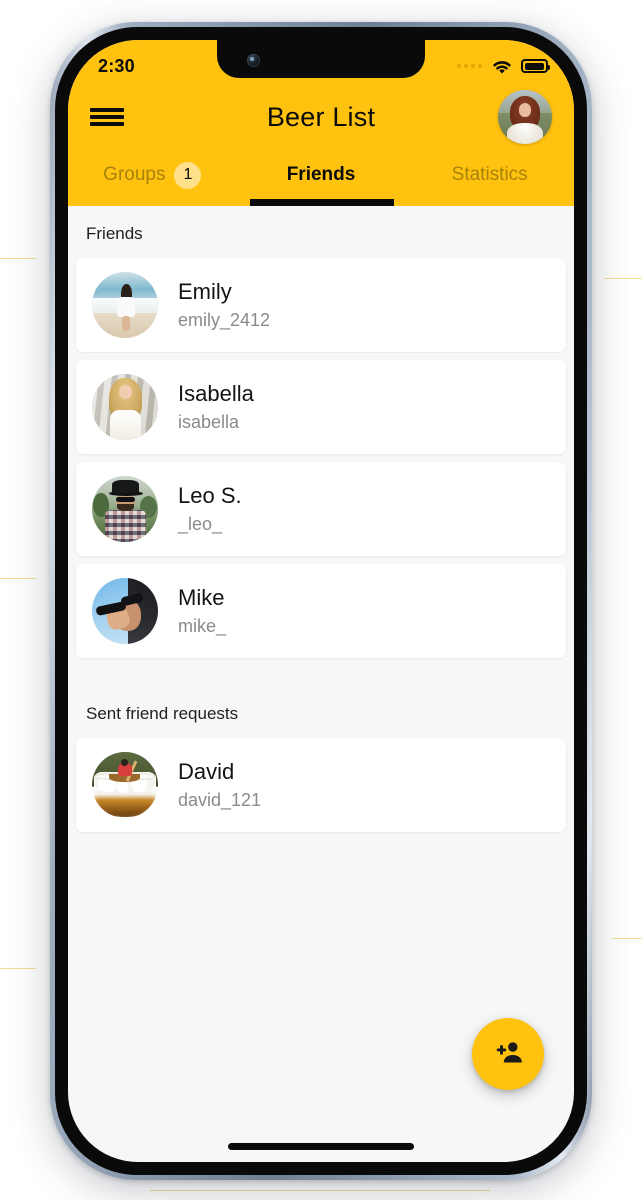 The height and width of the screenshot is (1200, 642). I want to click on list-item-text: Emily emily_2412, so click(224, 305).